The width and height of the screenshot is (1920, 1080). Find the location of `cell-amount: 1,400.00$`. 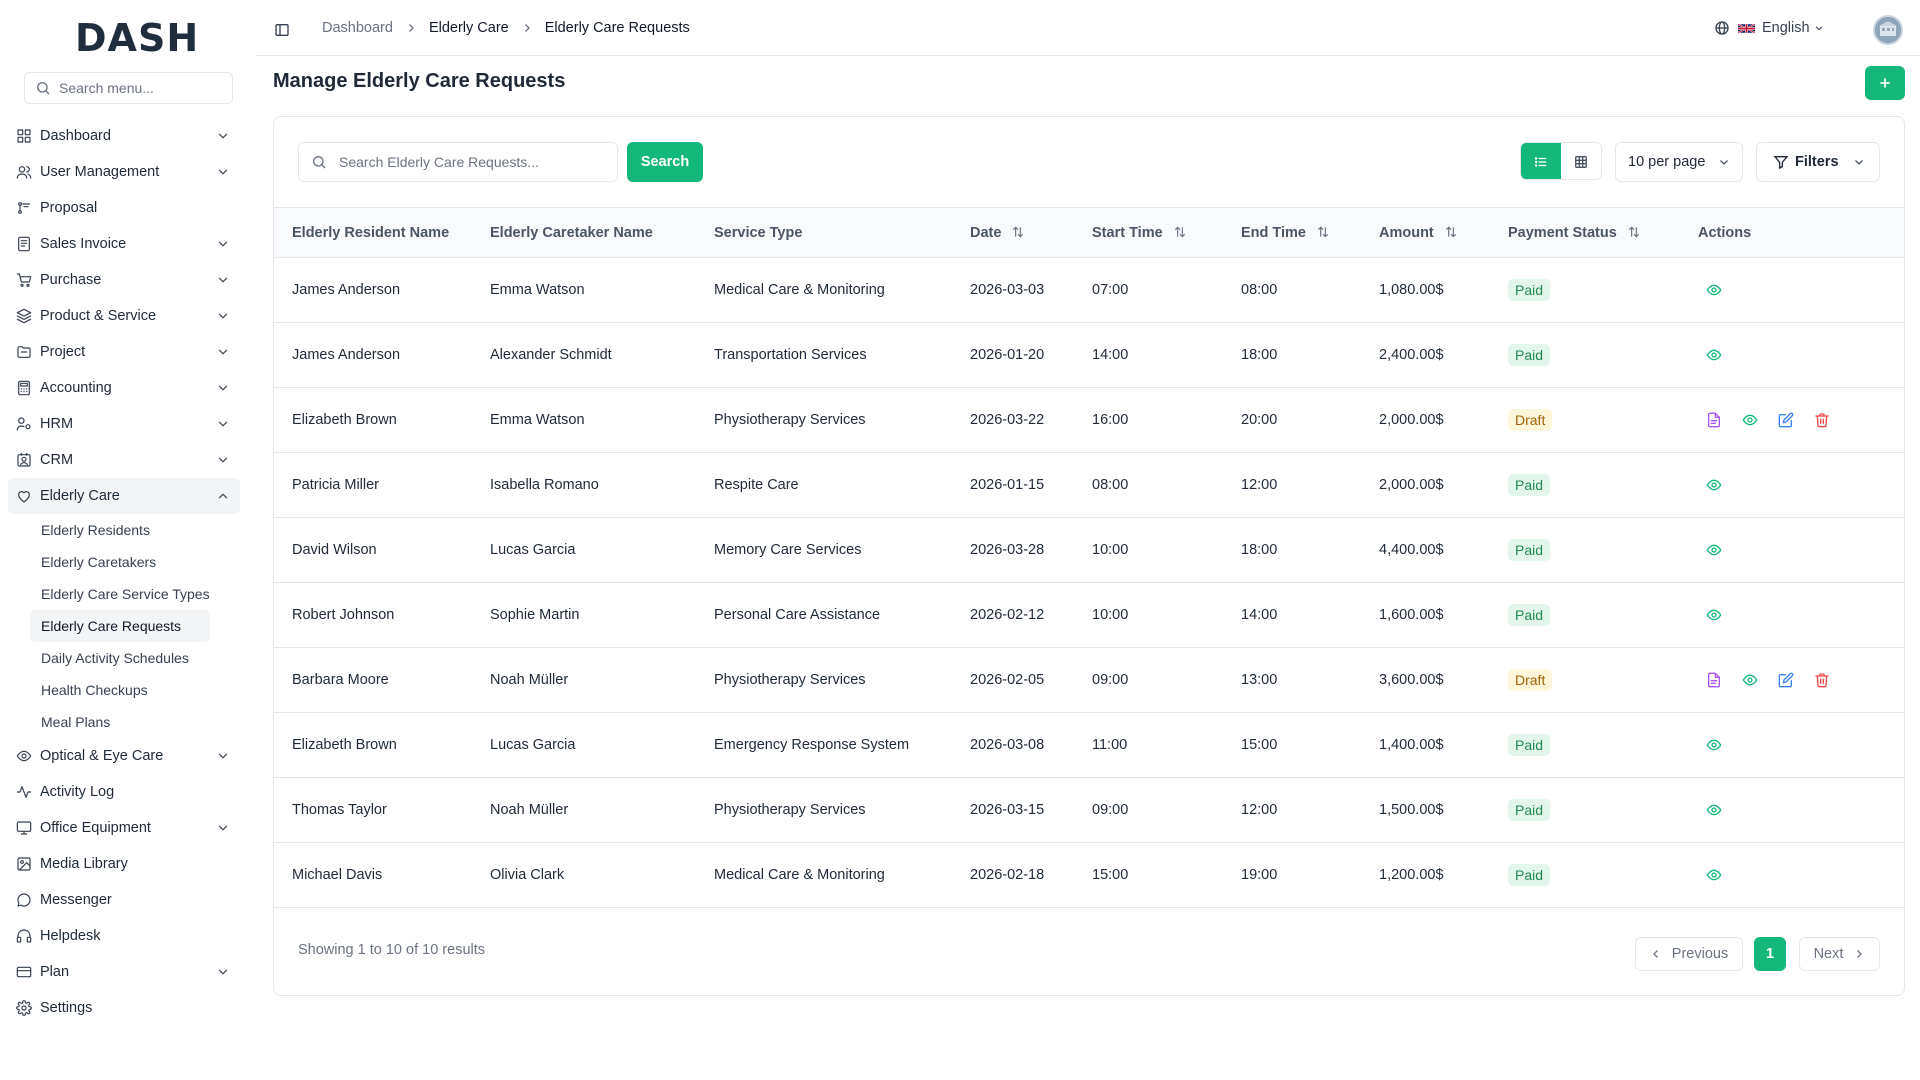

cell-amount: 1,400.00$ is located at coordinates (1411, 745).